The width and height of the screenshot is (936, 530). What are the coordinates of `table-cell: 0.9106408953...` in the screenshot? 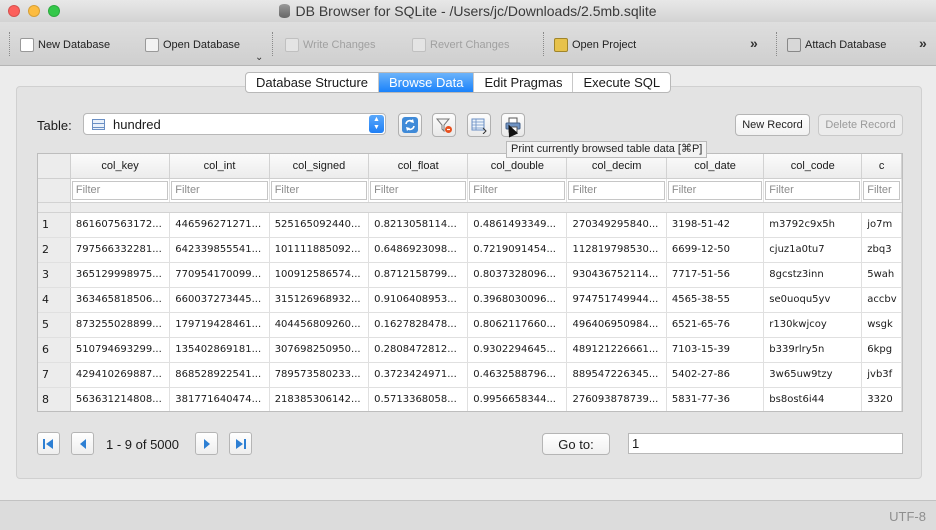 It's located at (418, 300).